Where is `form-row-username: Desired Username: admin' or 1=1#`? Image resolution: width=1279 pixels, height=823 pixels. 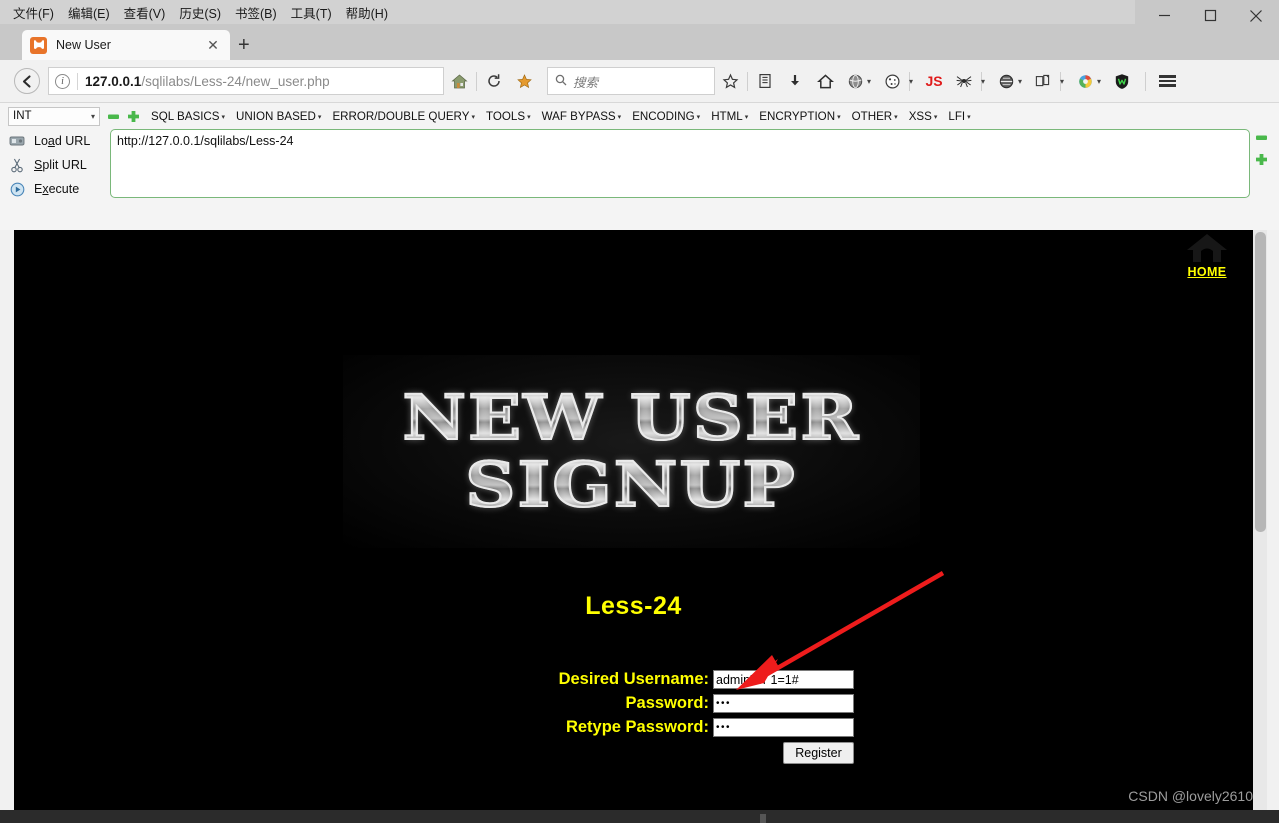 form-row-username: Desired Username: admin' or 1=1# is located at coordinates (633, 679).